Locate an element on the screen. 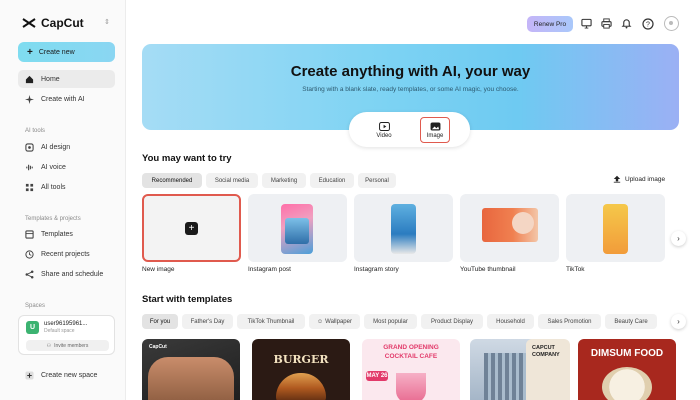 The height and width of the screenshot is (400, 700). sidebar-item-create-with-ai: Create with AI is located at coordinates (66, 99).